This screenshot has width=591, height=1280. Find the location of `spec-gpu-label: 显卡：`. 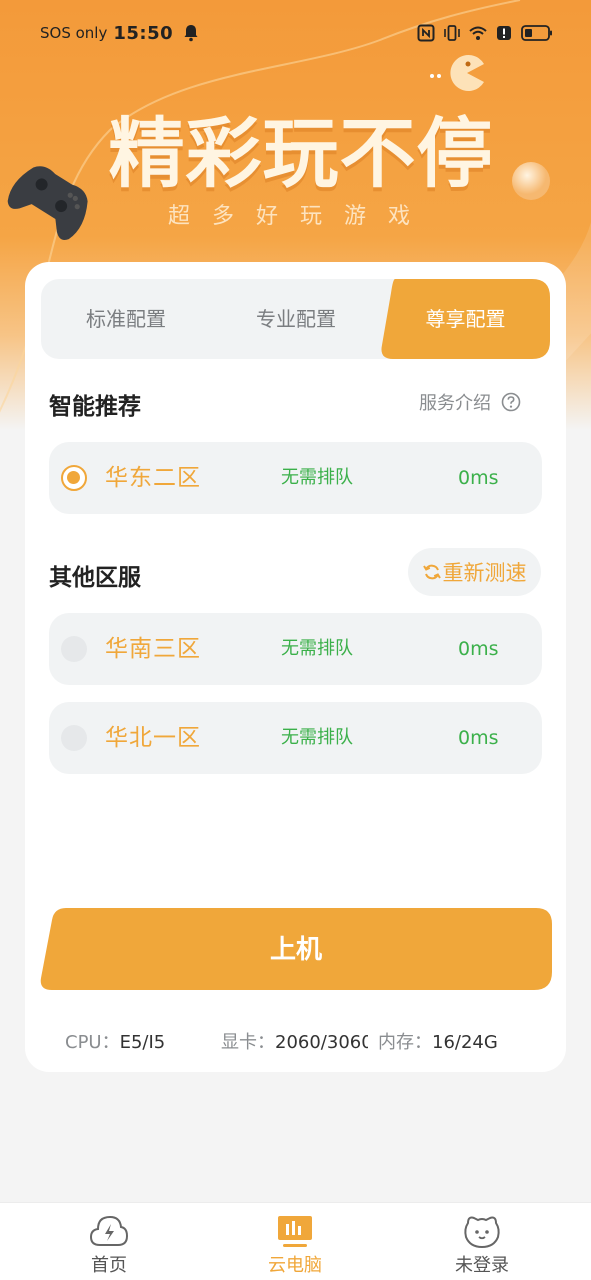

spec-gpu-label: 显卡： is located at coordinates (248, 1042).